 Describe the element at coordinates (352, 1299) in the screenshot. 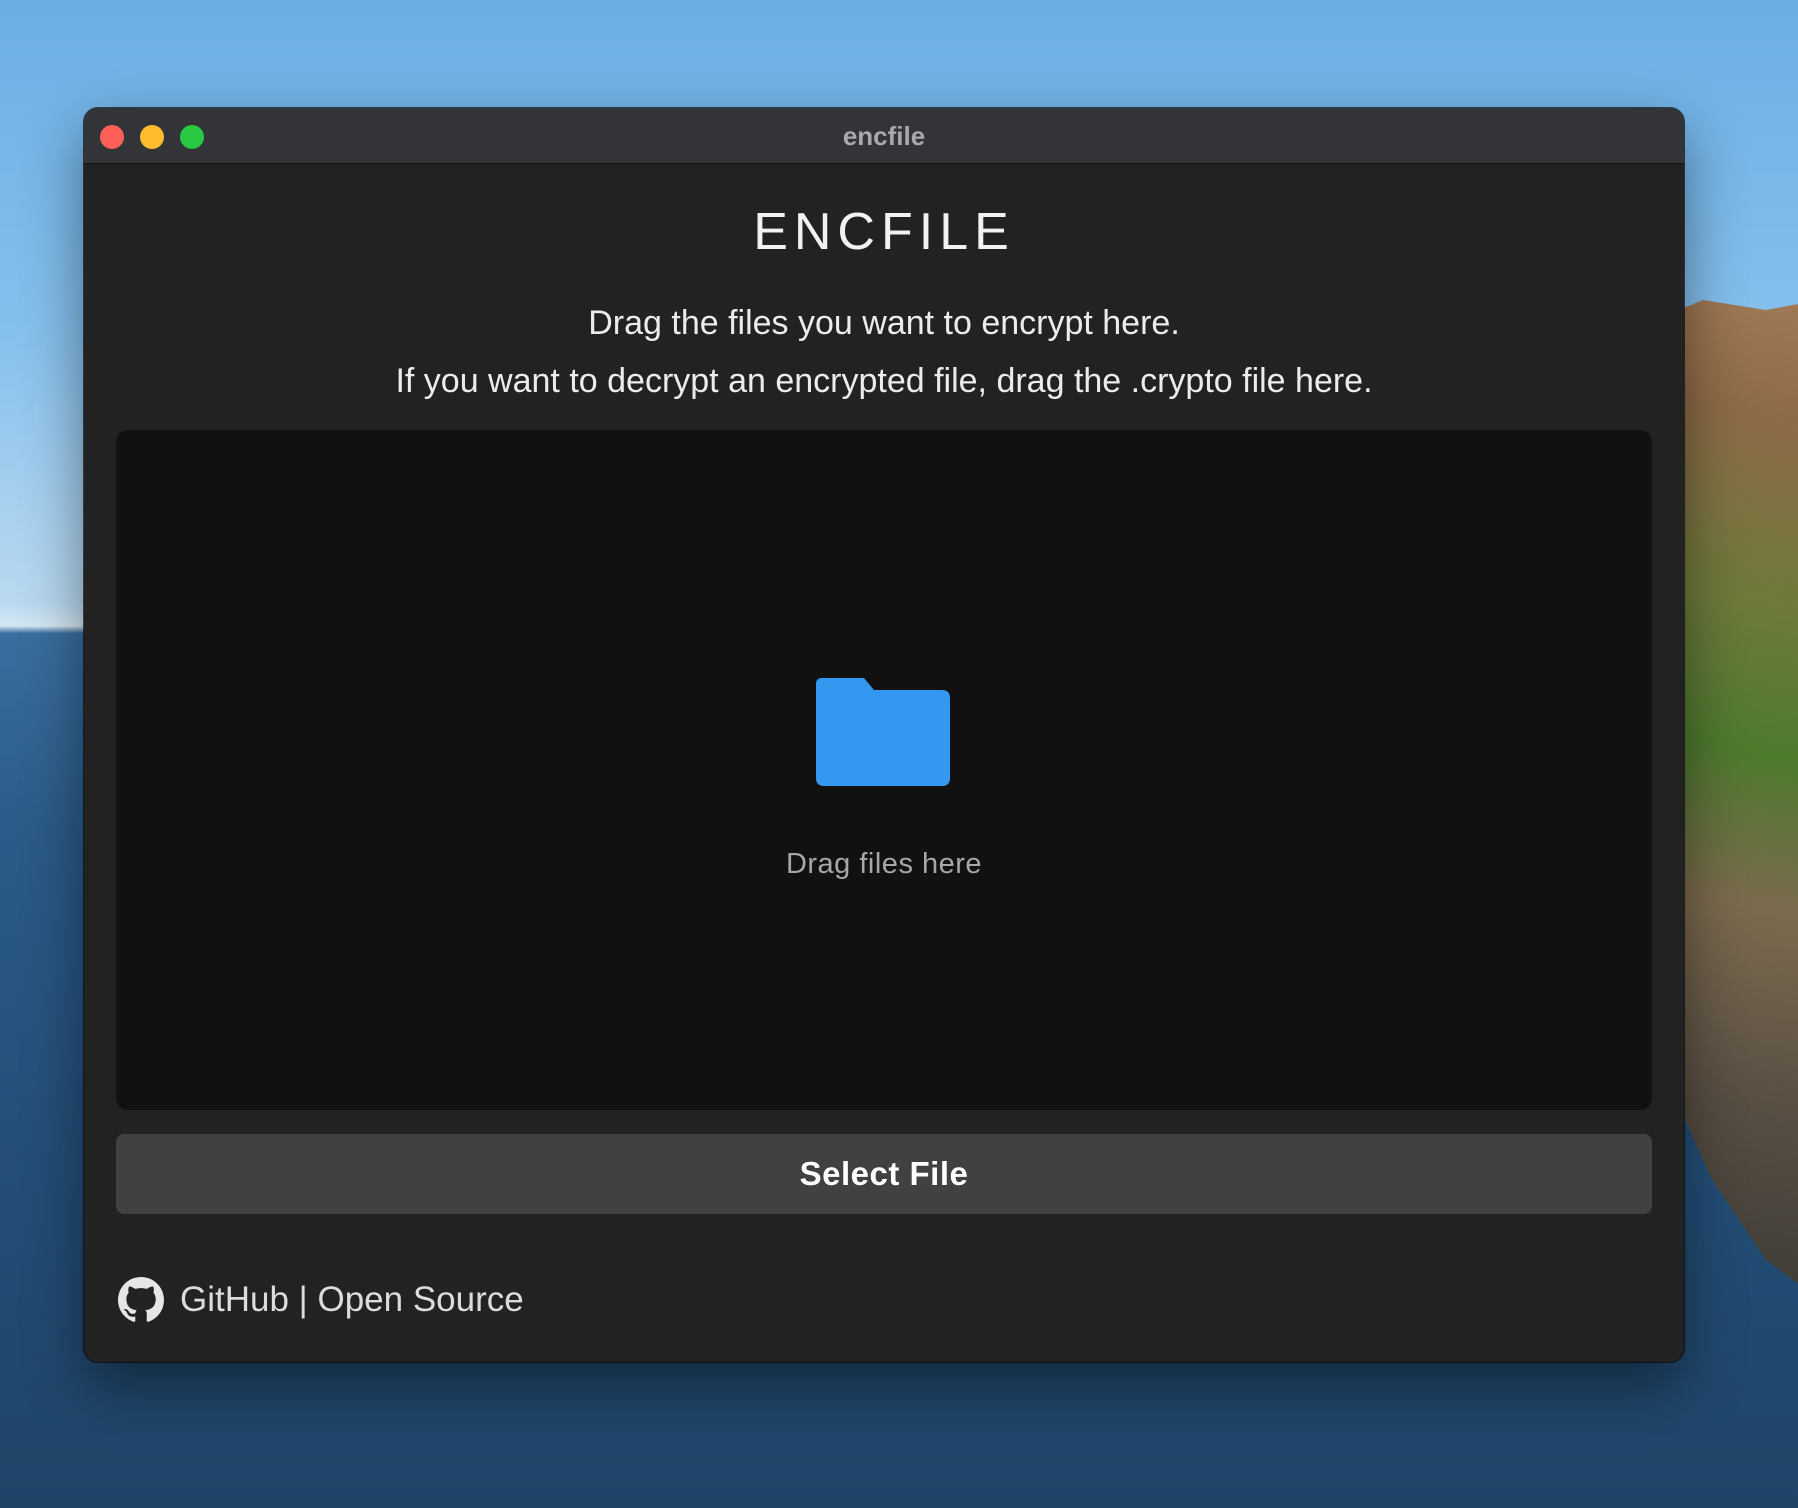

I see `github-link-label: GitHub | Open Source` at that location.